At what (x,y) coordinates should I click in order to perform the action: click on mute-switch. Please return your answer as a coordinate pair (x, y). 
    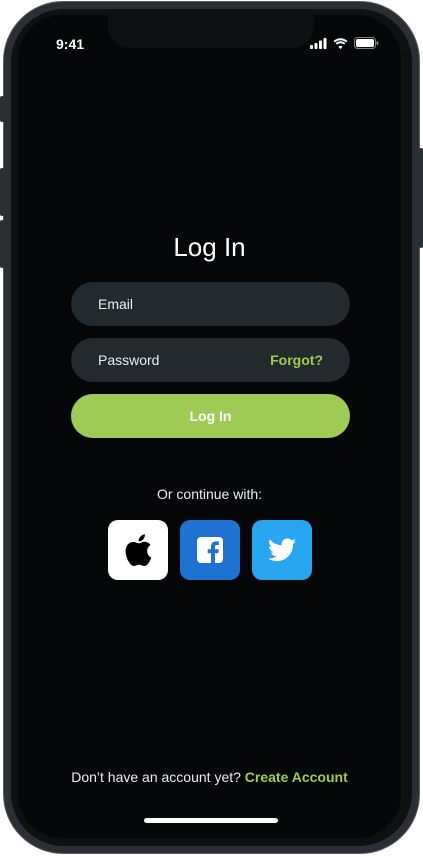
    Looking at the image, I should click on (2, 109).